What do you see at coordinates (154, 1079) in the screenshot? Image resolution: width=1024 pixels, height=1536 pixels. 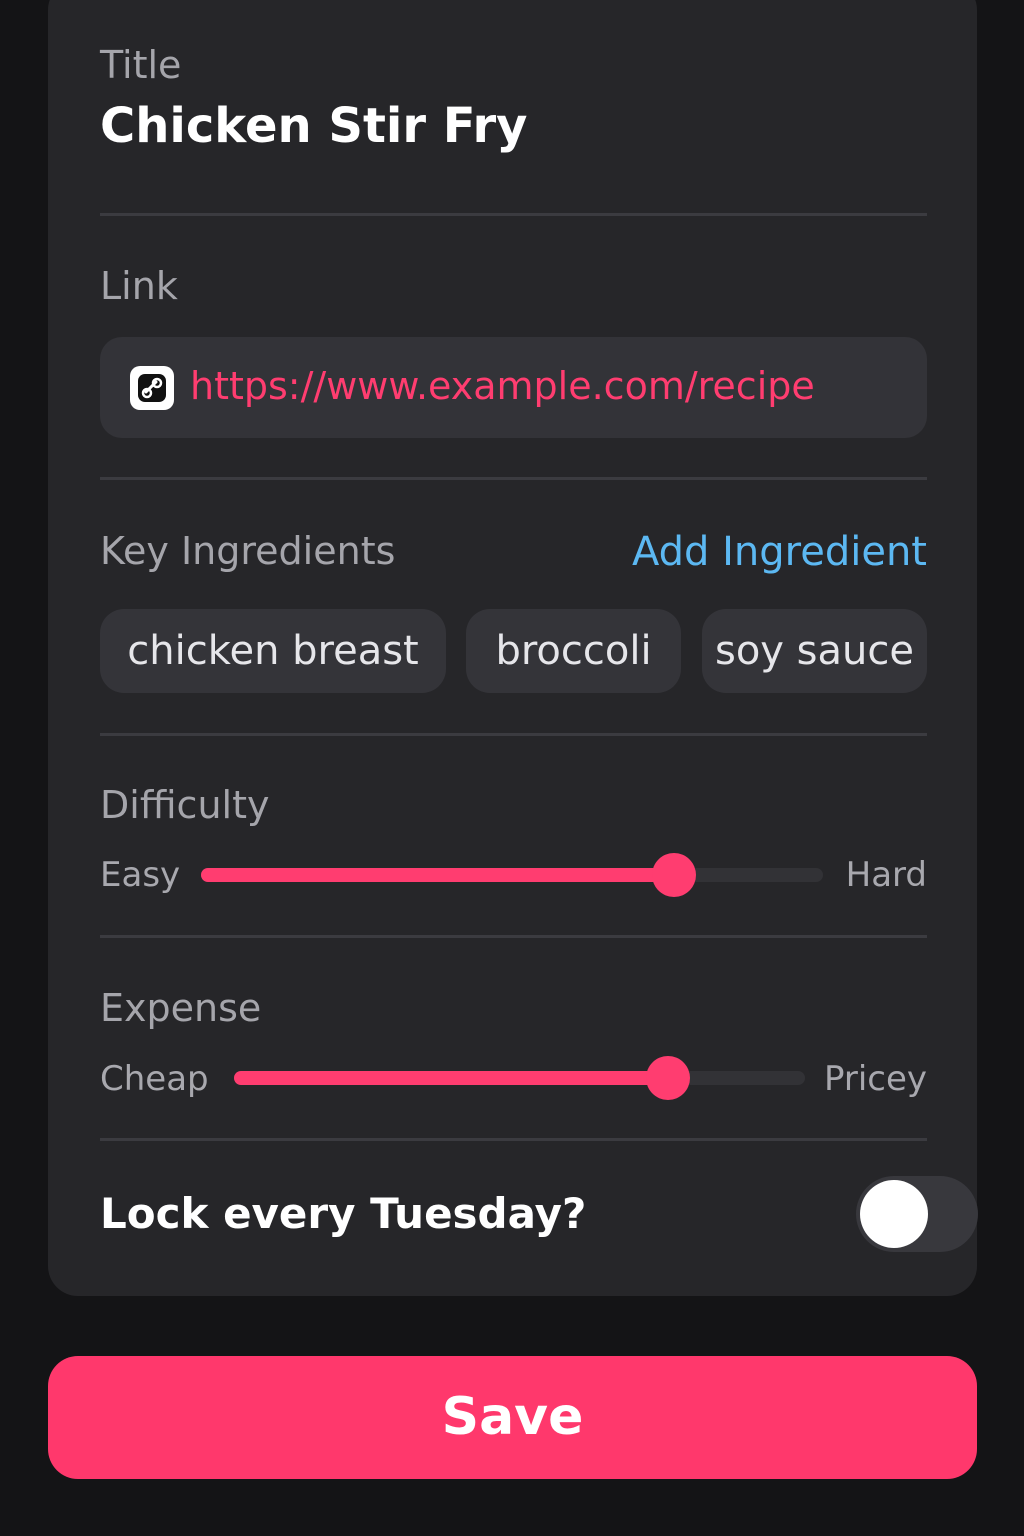 I see `expense-min-label: Cheap` at bounding box center [154, 1079].